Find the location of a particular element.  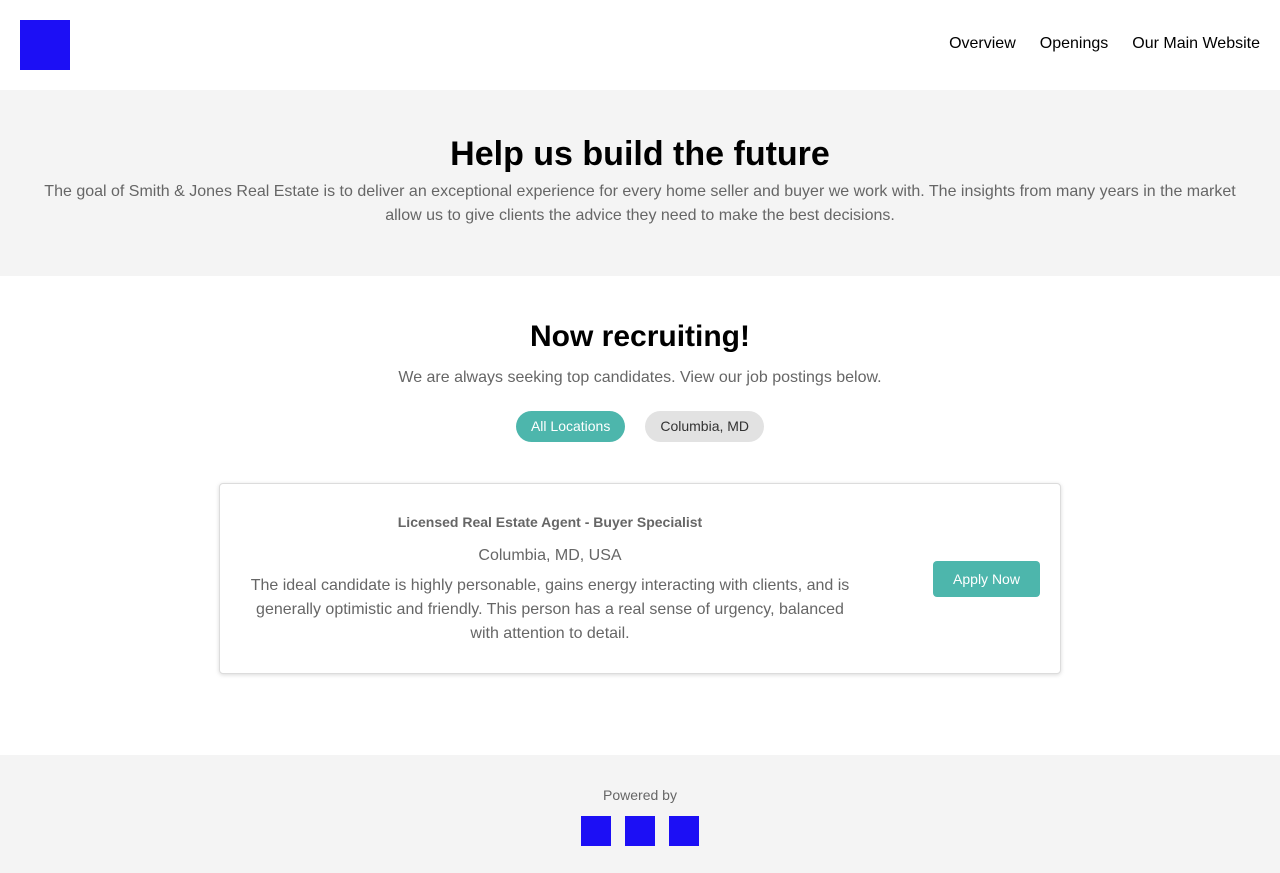

company-logo is located at coordinates (45, 45).